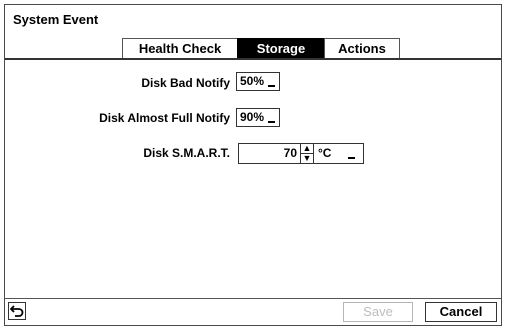 The height and width of the screenshot is (331, 507). What do you see at coordinates (268, 153) in the screenshot?
I see `disk-smart-value: 70` at bounding box center [268, 153].